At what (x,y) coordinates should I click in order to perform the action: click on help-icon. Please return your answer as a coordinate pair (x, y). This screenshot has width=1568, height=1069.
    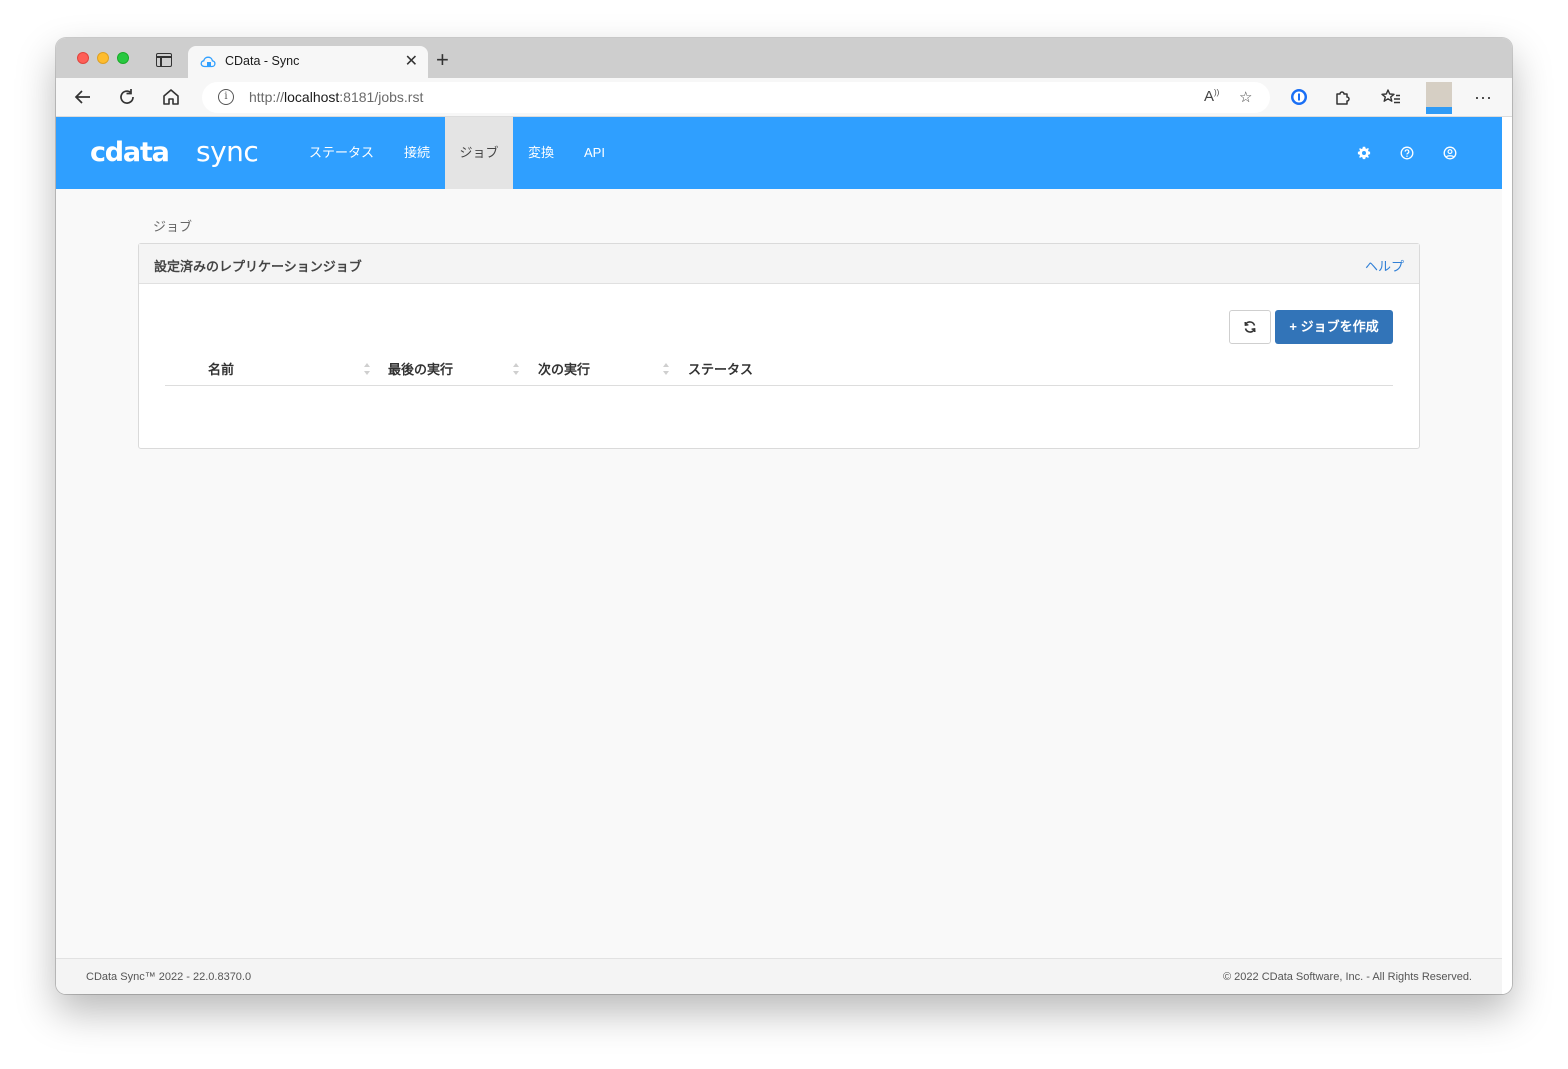
    Looking at the image, I should click on (1407, 153).